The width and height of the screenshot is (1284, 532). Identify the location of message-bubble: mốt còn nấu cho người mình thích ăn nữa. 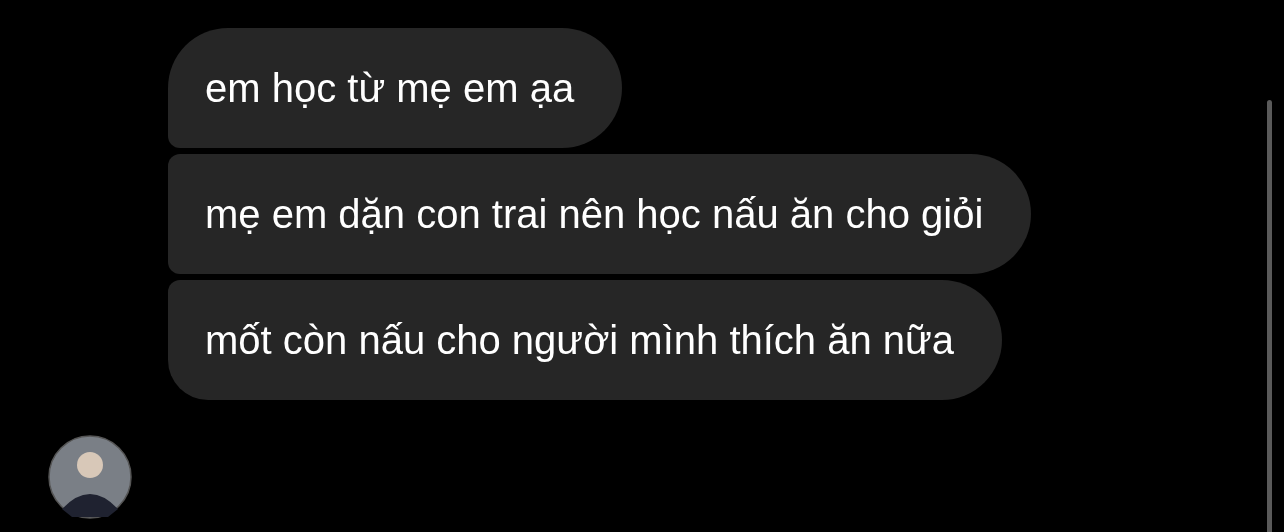
(585, 340).